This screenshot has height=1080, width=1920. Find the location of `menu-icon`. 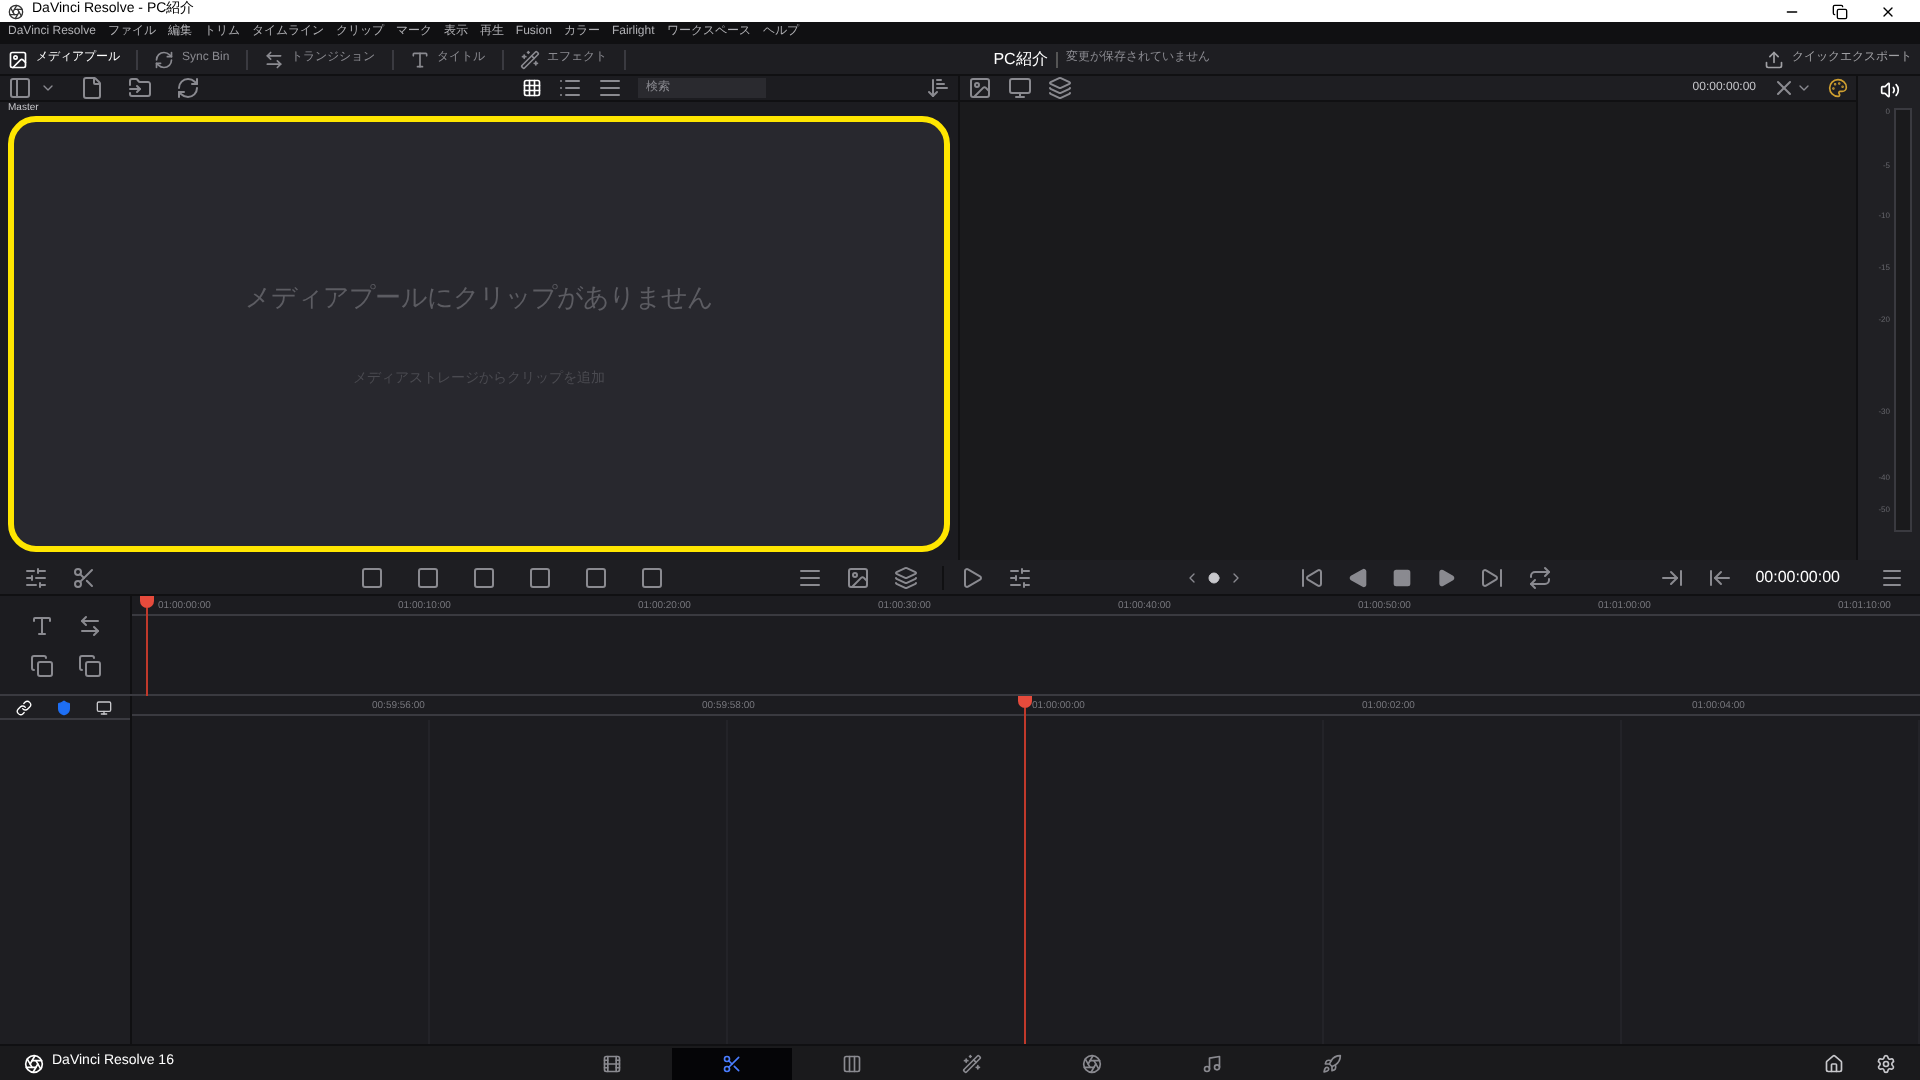

menu-icon is located at coordinates (1892, 577).